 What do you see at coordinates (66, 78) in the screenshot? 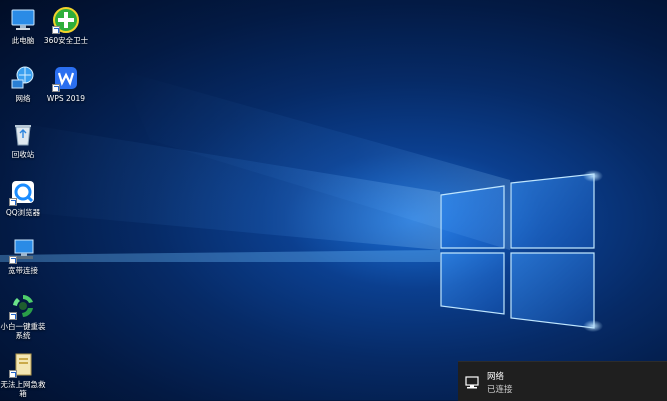
I see `wps-icon` at bounding box center [66, 78].